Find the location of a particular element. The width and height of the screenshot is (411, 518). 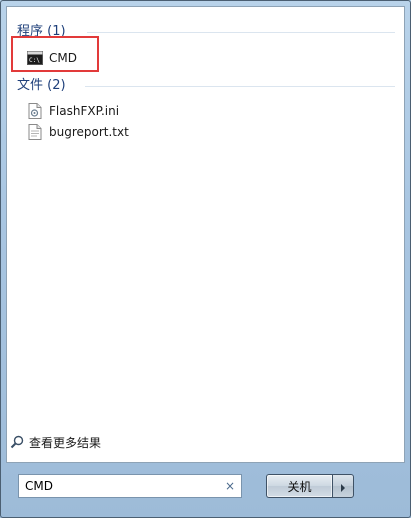

shutdown-button: 关机 is located at coordinates (299, 486).